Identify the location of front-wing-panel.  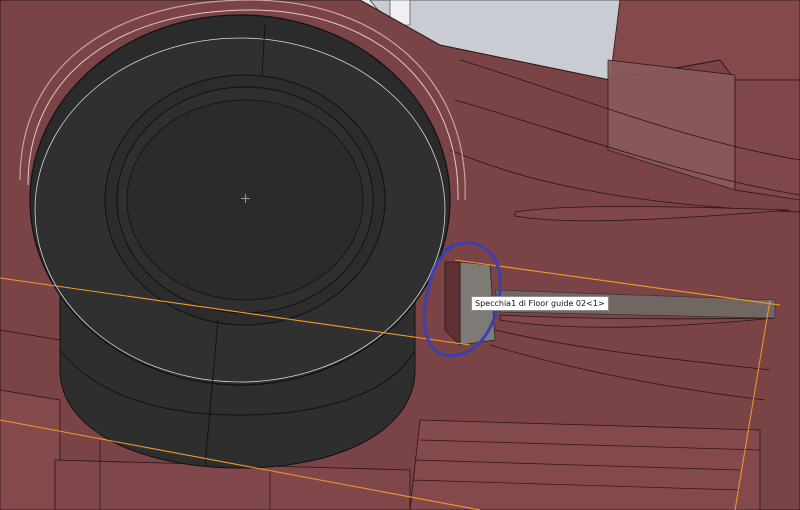
(30, 449).